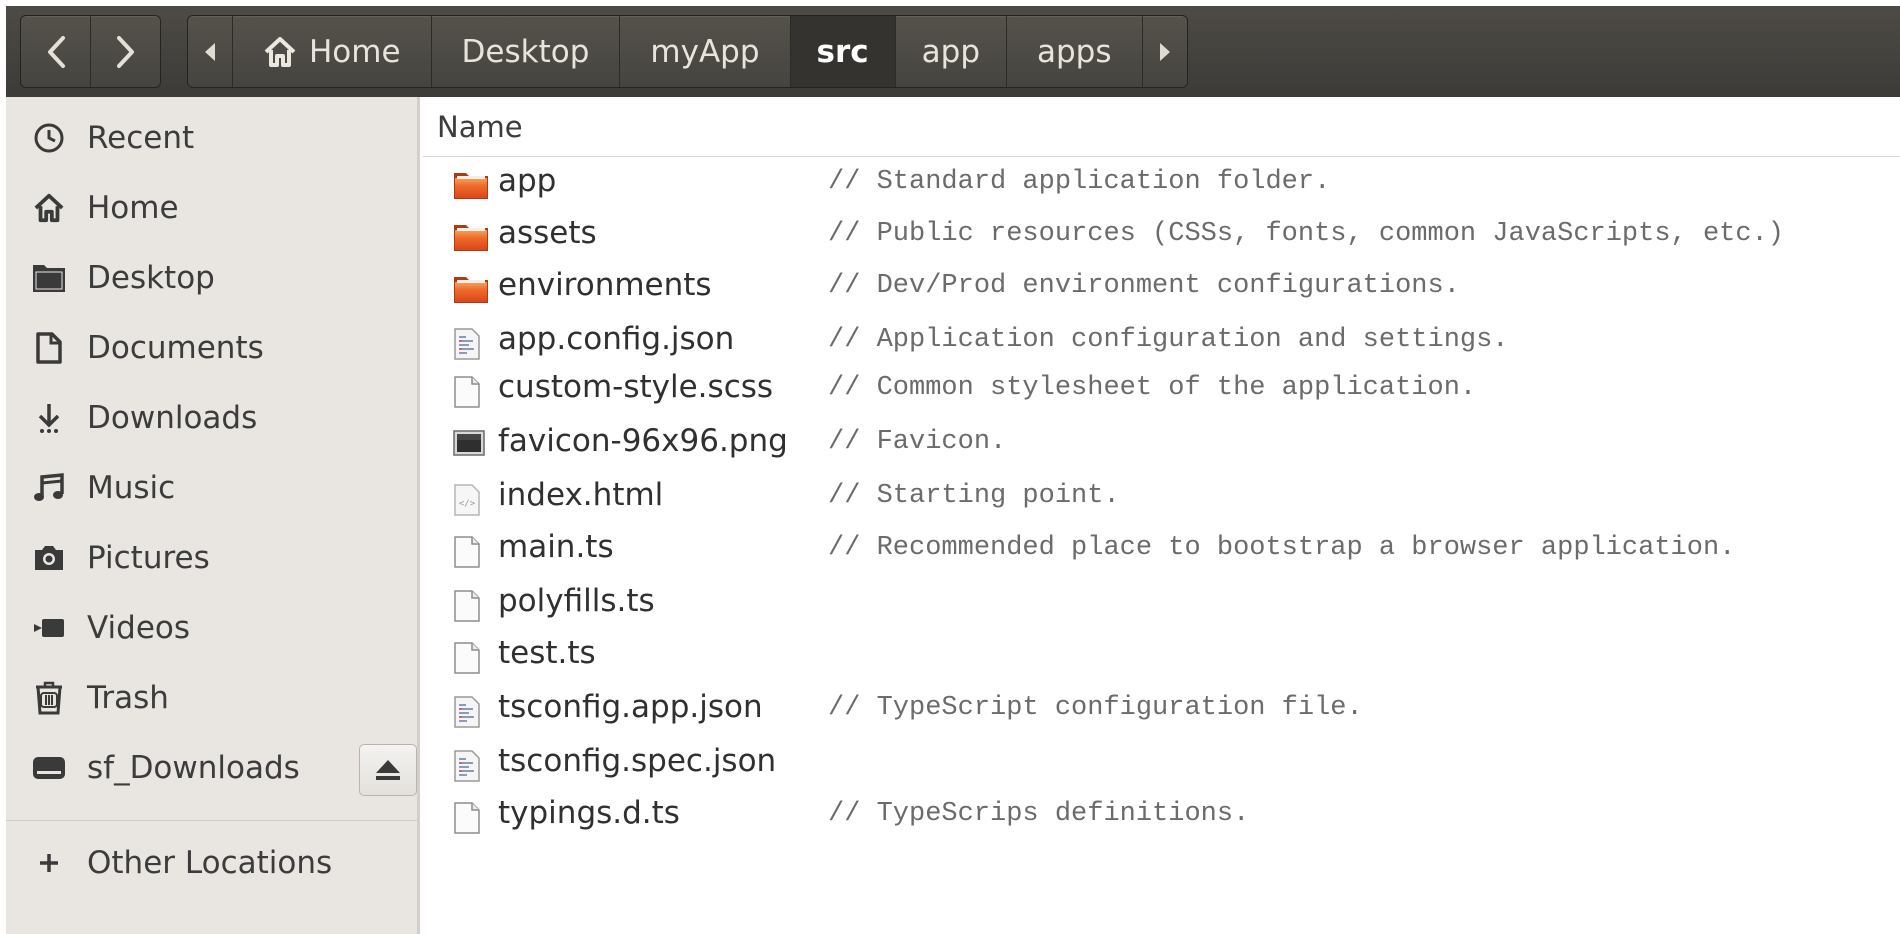  Describe the element at coordinates (211, 863) in the screenshot. I see `sidebar-item-other-locations: Other Locations` at that location.